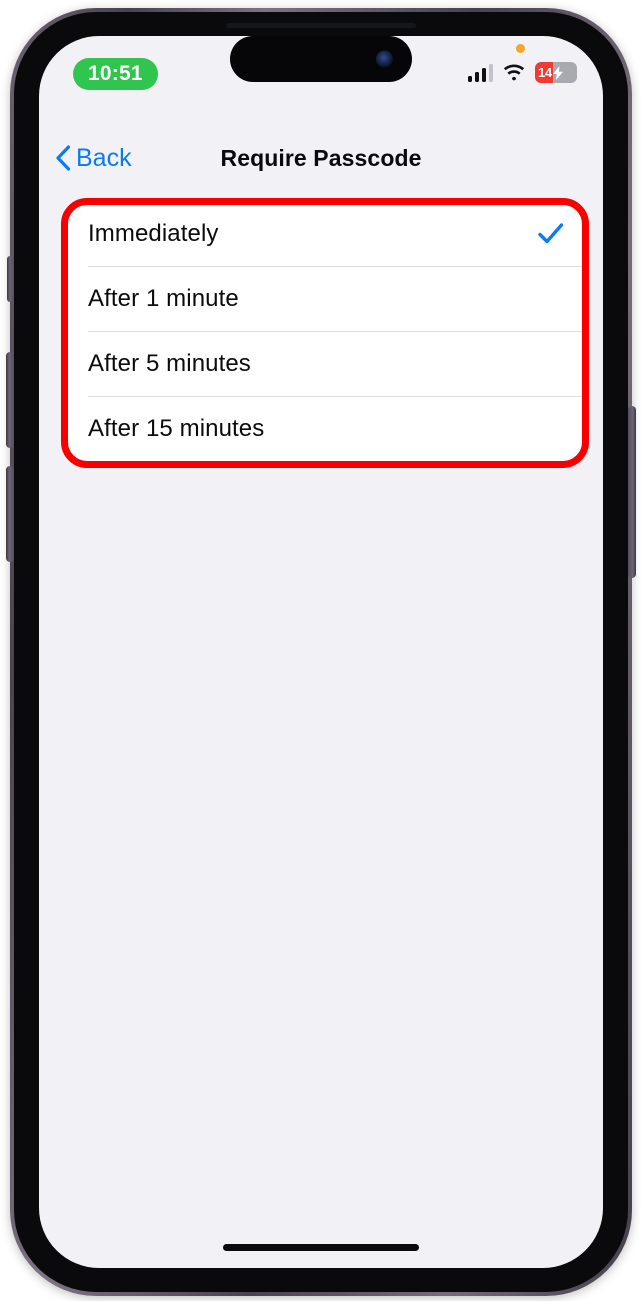 The height and width of the screenshot is (1301, 642). I want to click on microphone-in-use-dot-icon, so click(520, 48).